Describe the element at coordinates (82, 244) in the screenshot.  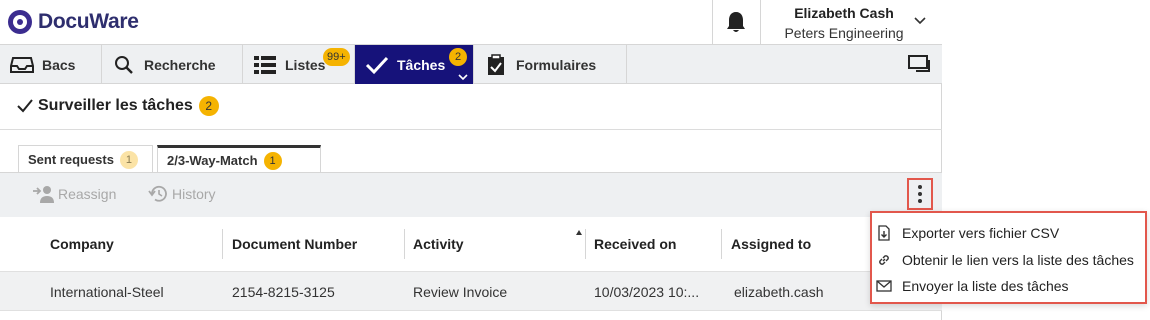
I see `column-header-company: Company` at that location.